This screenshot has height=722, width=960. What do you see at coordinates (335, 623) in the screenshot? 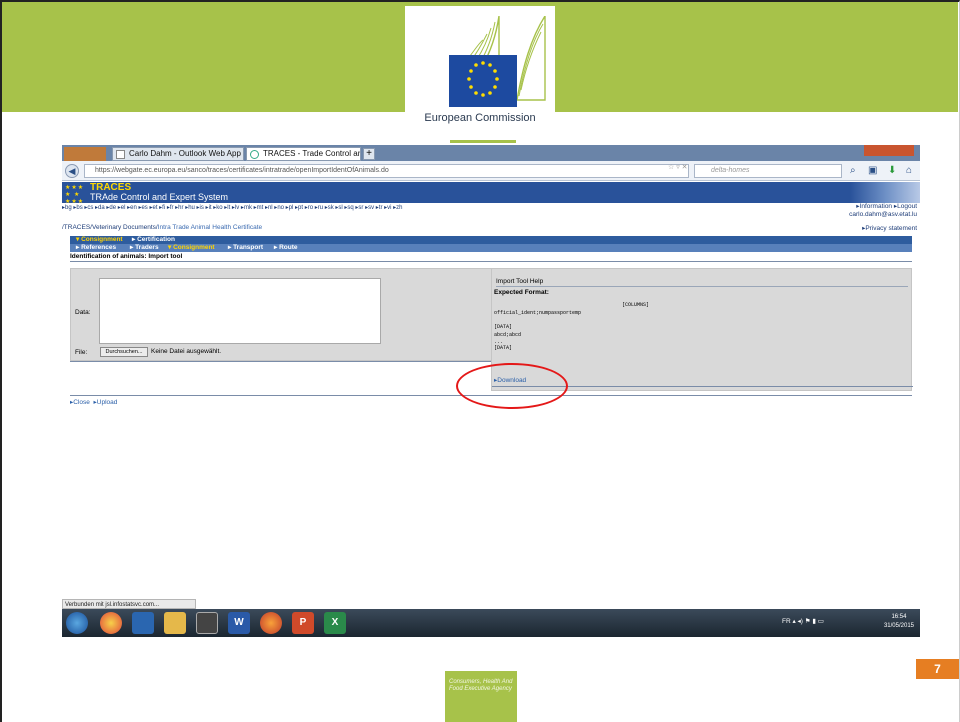
I see `excel-icon: X` at bounding box center [335, 623].